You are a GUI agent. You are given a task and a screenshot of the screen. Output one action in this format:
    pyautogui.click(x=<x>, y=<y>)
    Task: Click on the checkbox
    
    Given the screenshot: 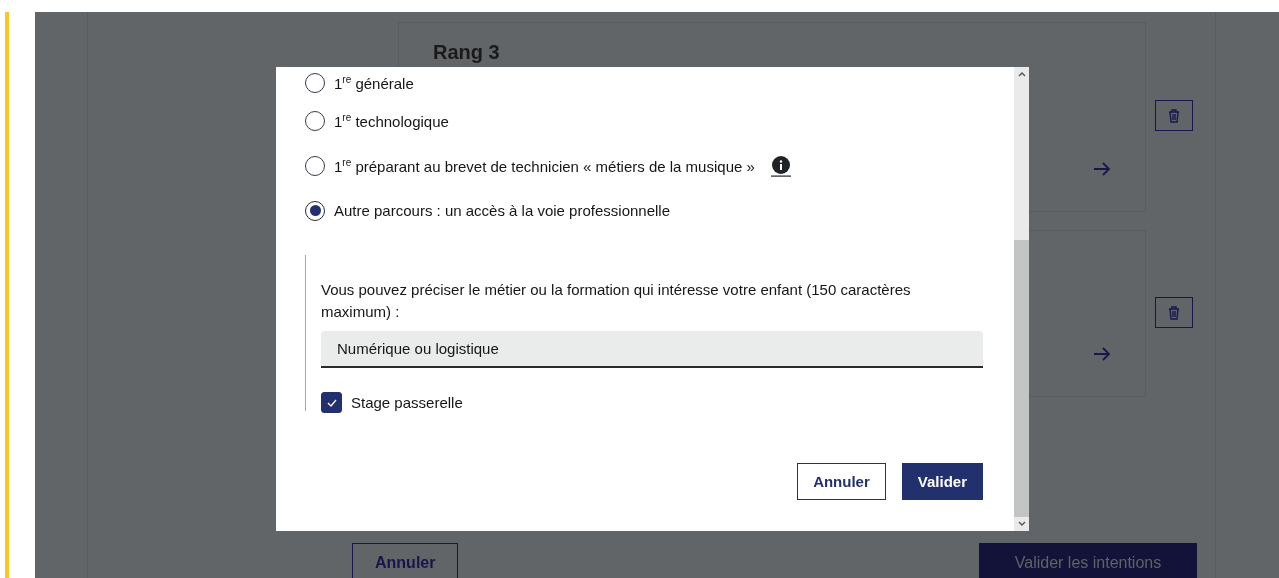 What is the action you would take?
    pyautogui.click(x=331, y=402)
    